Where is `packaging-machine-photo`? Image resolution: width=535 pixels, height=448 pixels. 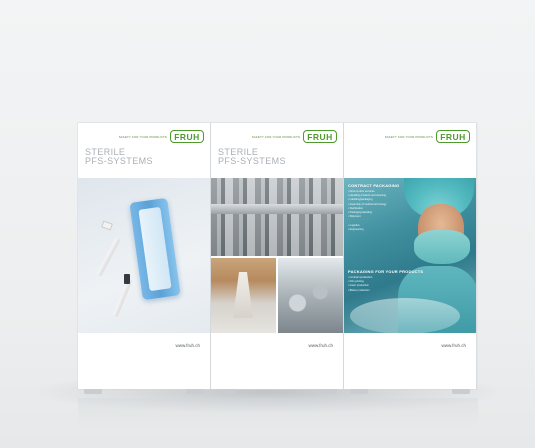 packaging-machine-photo is located at coordinates (310, 295).